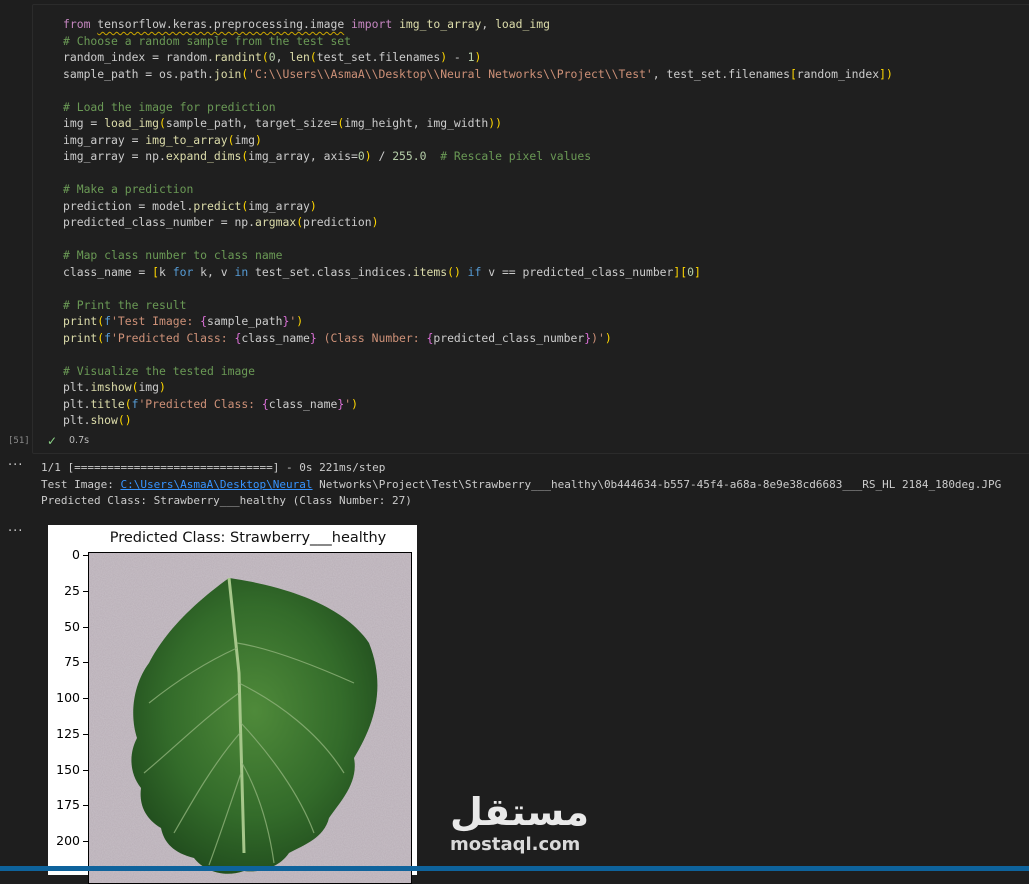  Describe the element at coordinates (72, 626) in the screenshot. I see `y-tick-label: 50` at that location.